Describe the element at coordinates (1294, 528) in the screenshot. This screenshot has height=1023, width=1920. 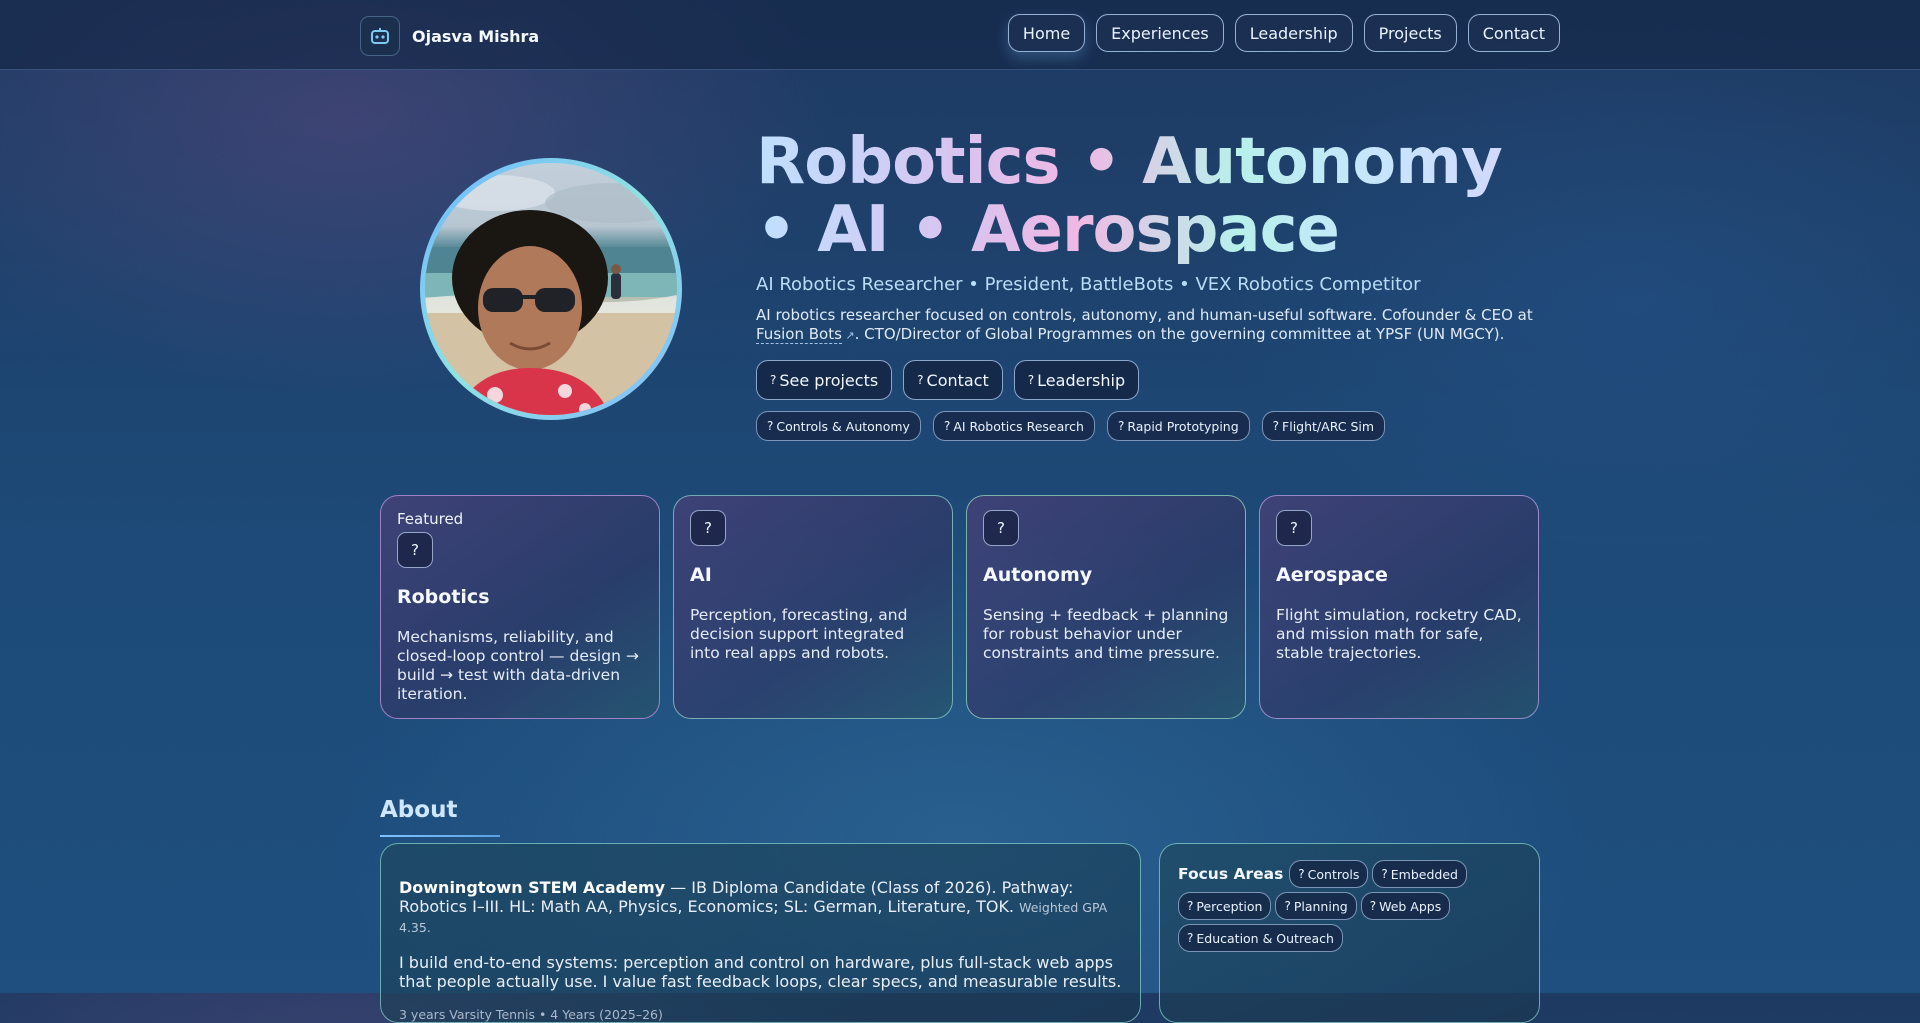
I see `aerospace-icon: ?` at that location.